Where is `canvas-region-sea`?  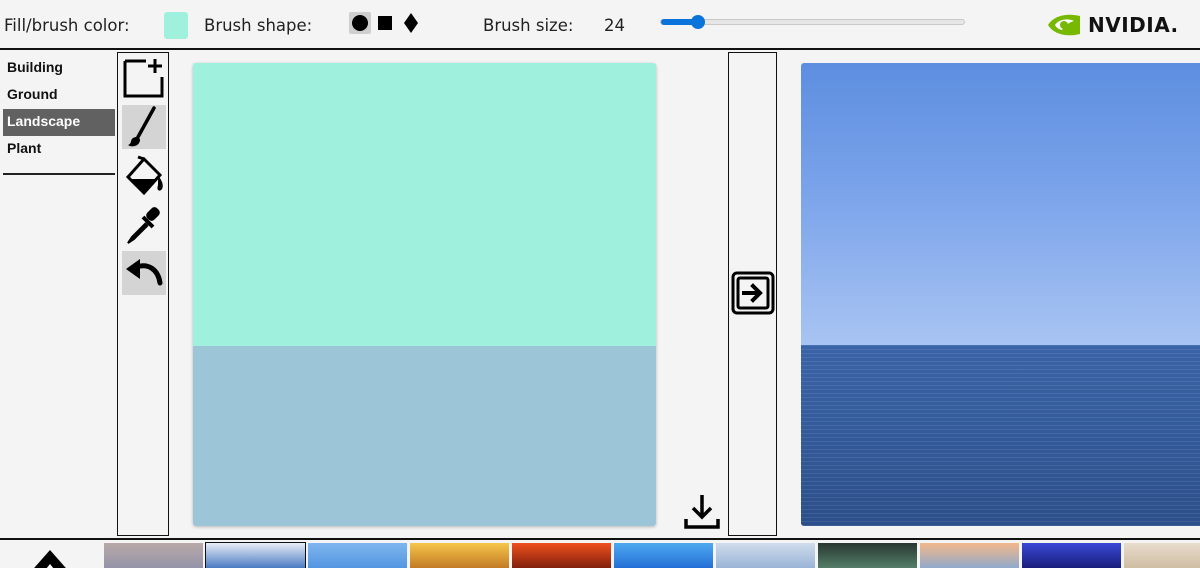 canvas-region-sea is located at coordinates (424, 436).